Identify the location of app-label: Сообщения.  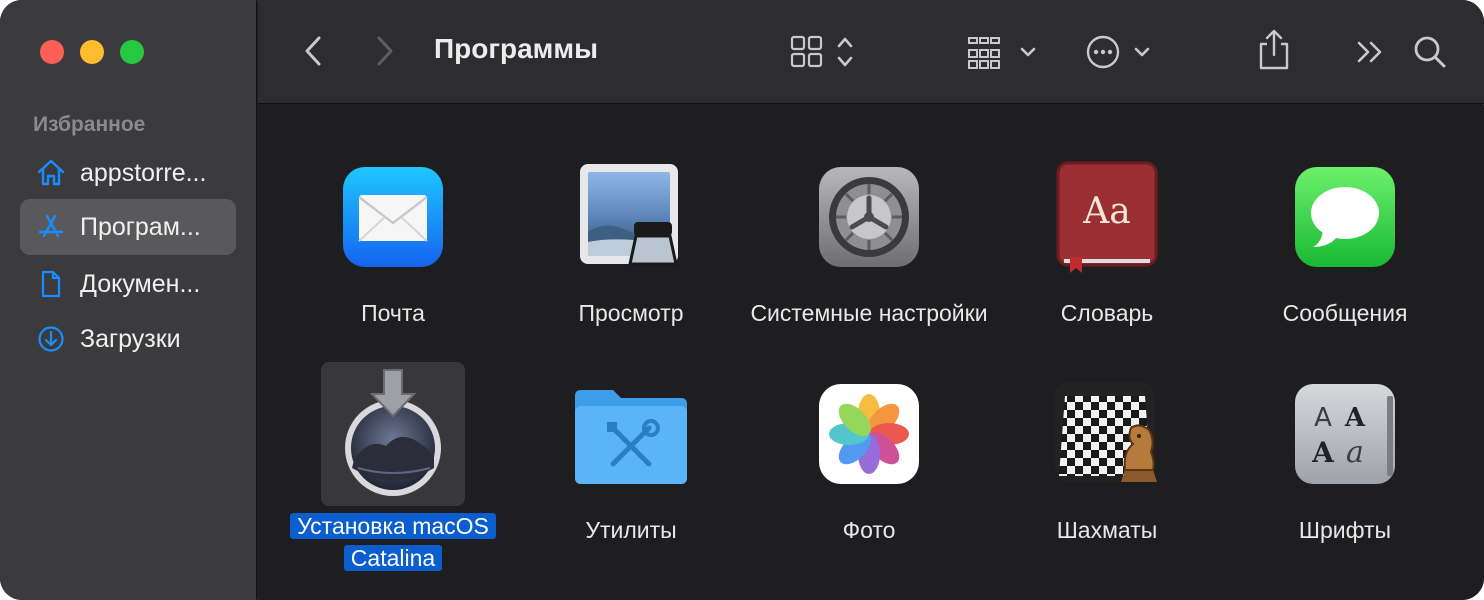
(1345, 313).